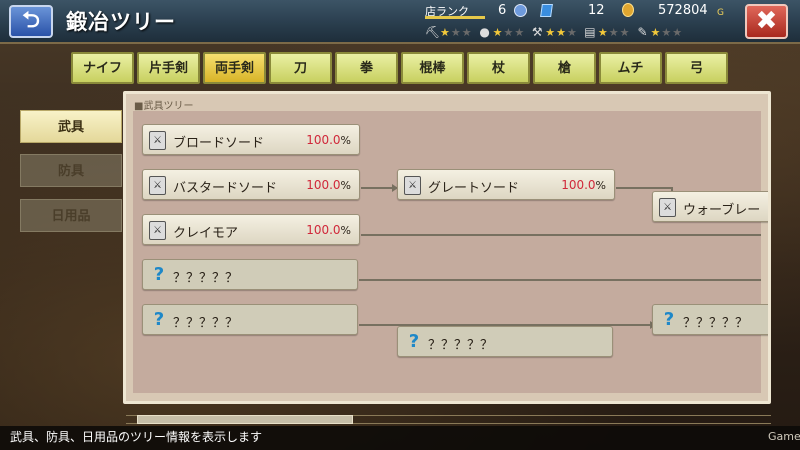 This screenshot has width=800, height=450. I want to click on side-tab-weapons: 武具, so click(71, 126).